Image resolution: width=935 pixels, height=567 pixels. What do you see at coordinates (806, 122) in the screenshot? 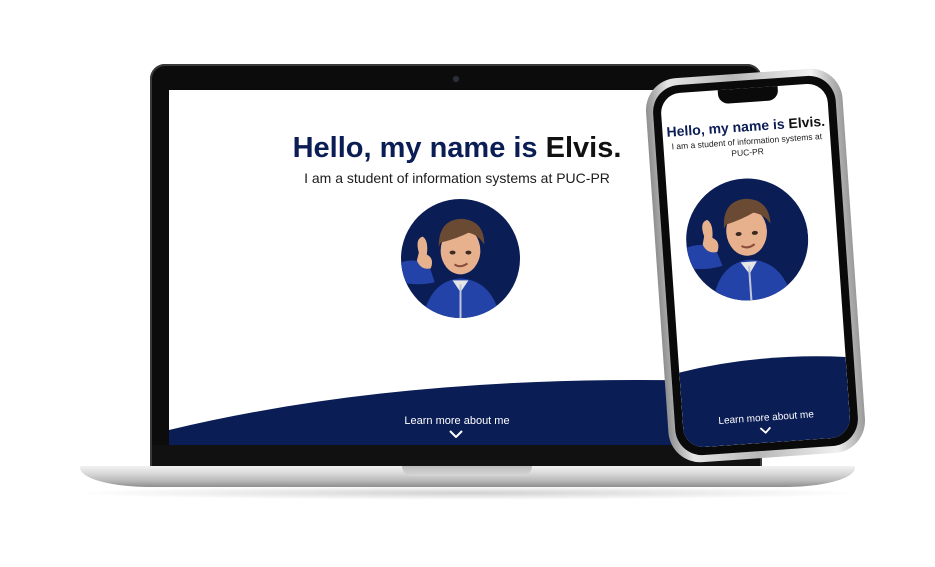
I see `mobile-heading-name: Elvis.` at bounding box center [806, 122].